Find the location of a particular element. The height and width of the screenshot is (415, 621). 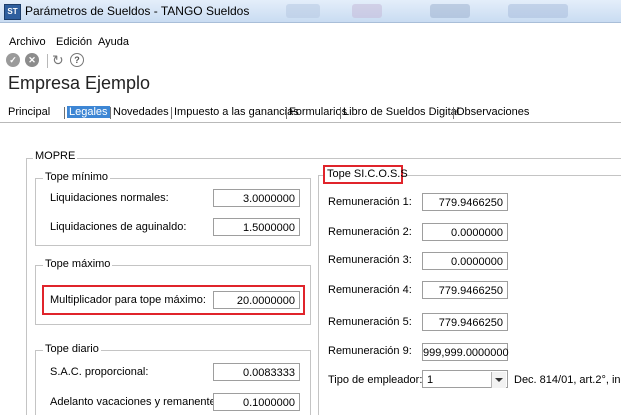

remuneracion-1-label: Remuneración 1: is located at coordinates (370, 202).